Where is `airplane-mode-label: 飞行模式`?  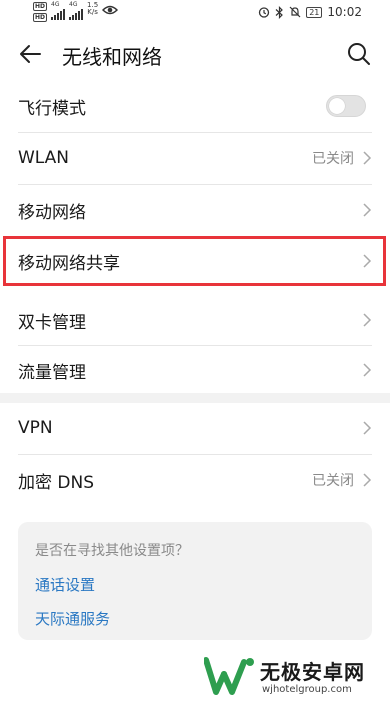
airplane-mode-label: 飞行模式 is located at coordinates (52, 108).